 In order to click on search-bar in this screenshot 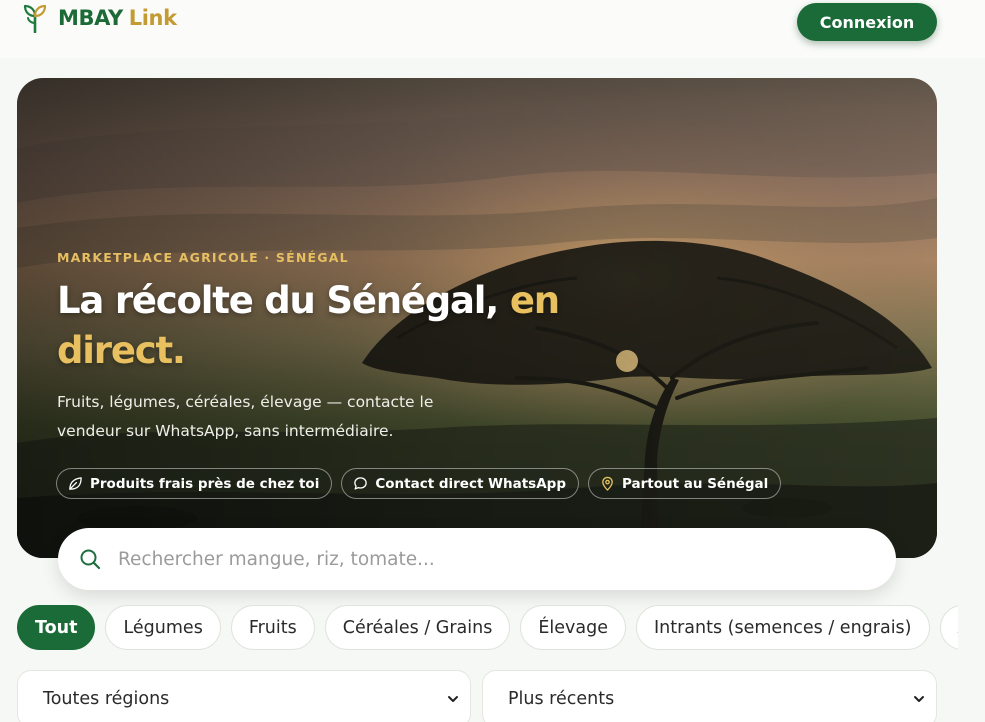, I will do `click(477, 559)`.